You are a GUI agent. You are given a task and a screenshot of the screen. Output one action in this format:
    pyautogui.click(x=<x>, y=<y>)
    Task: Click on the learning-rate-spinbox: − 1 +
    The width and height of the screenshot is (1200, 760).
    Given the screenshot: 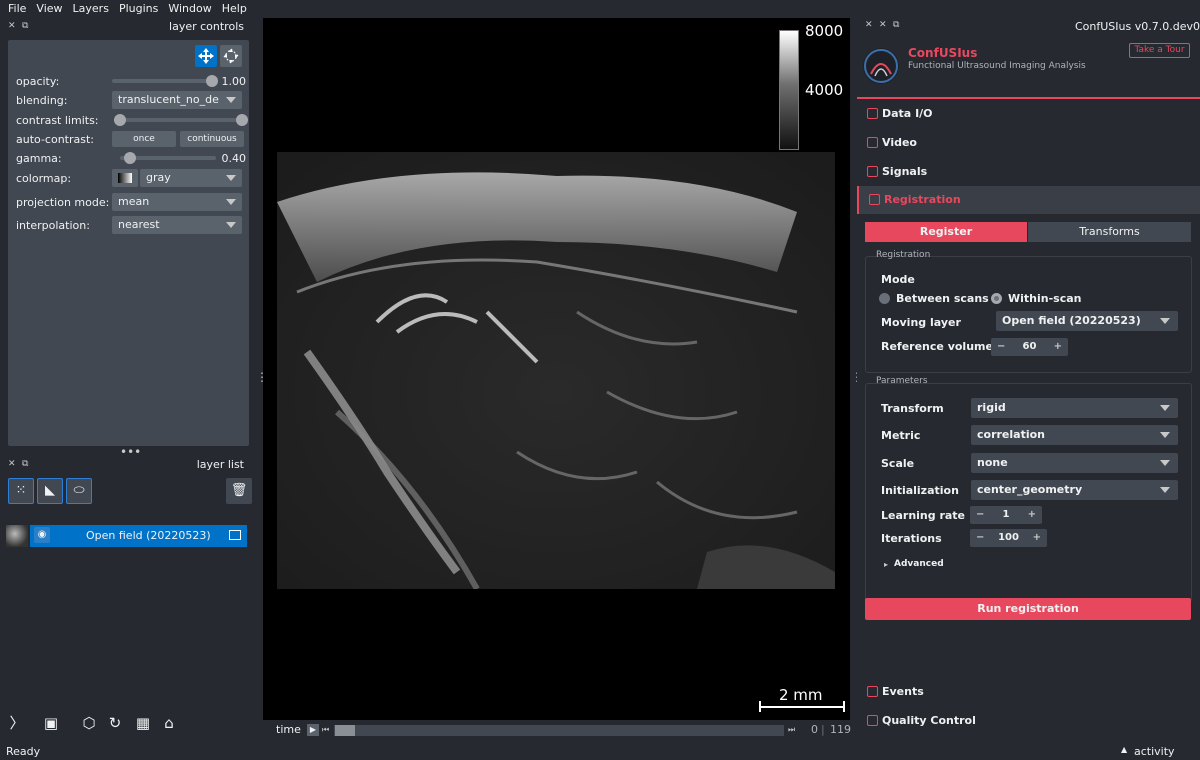 What is the action you would take?
    pyautogui.click(x=1006, y=515)
    